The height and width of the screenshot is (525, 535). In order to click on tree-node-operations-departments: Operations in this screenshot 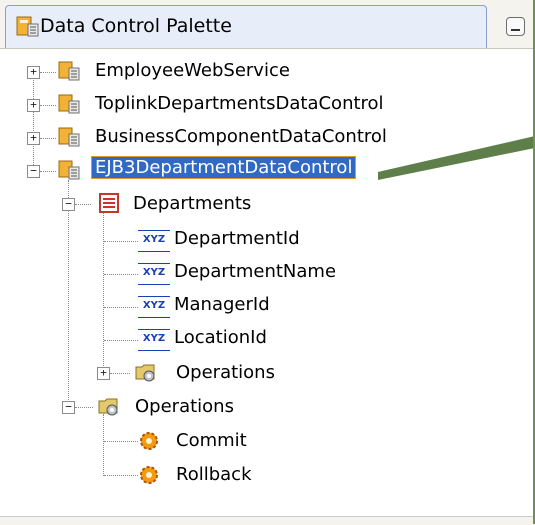, I will do `click(225, 372)`.